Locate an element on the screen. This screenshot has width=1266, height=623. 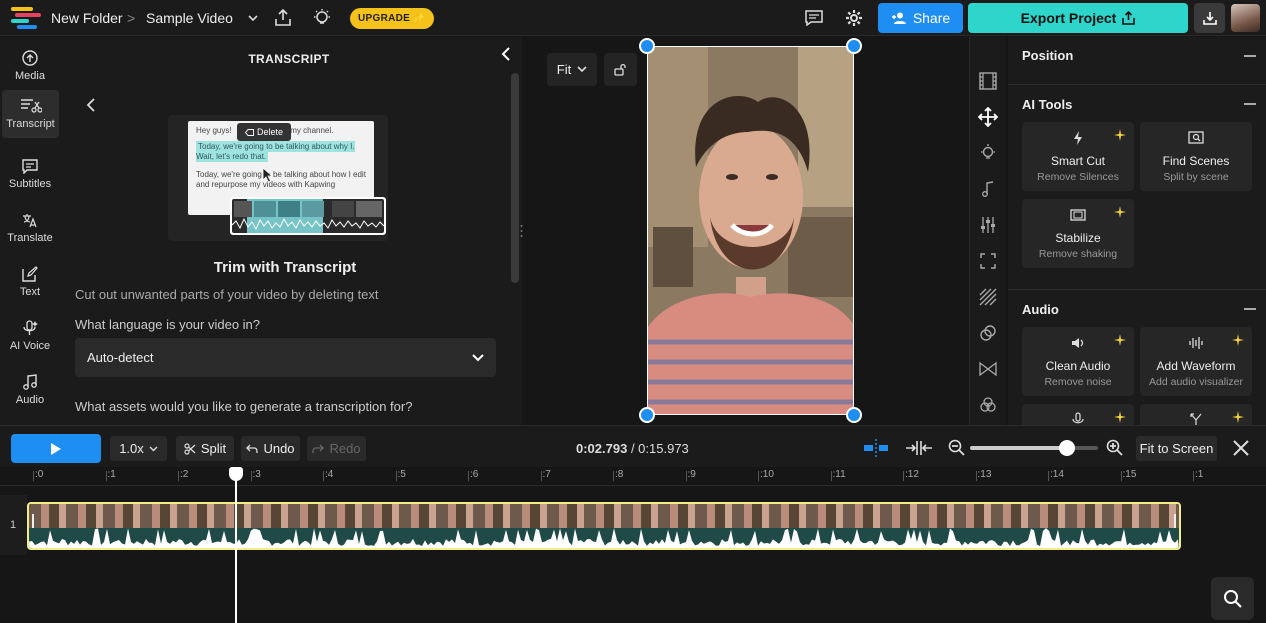
card-title: Find Scenes is located at coordinates (1196, 161).